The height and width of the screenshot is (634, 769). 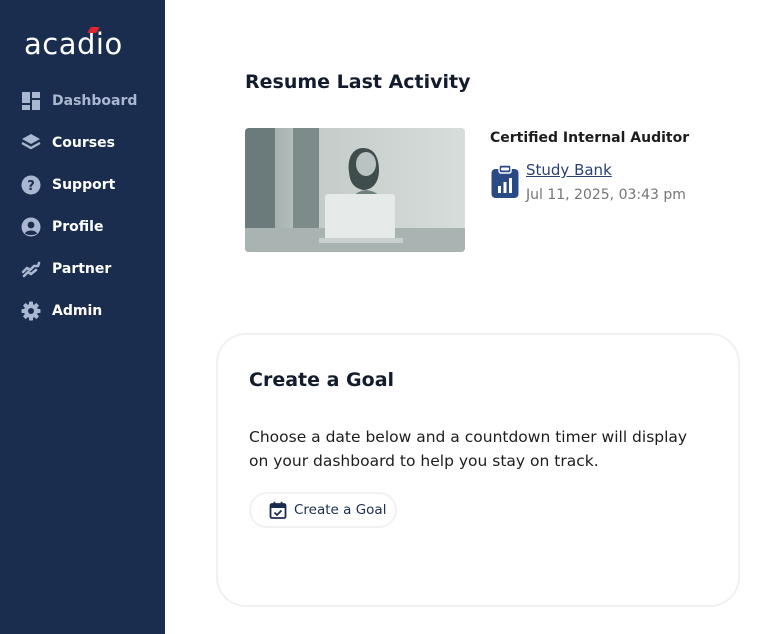 What do you see at coordinates (505, 182) in the screenshot?
I see `clipboard-chart-icon` at bounding box center [505, 182].